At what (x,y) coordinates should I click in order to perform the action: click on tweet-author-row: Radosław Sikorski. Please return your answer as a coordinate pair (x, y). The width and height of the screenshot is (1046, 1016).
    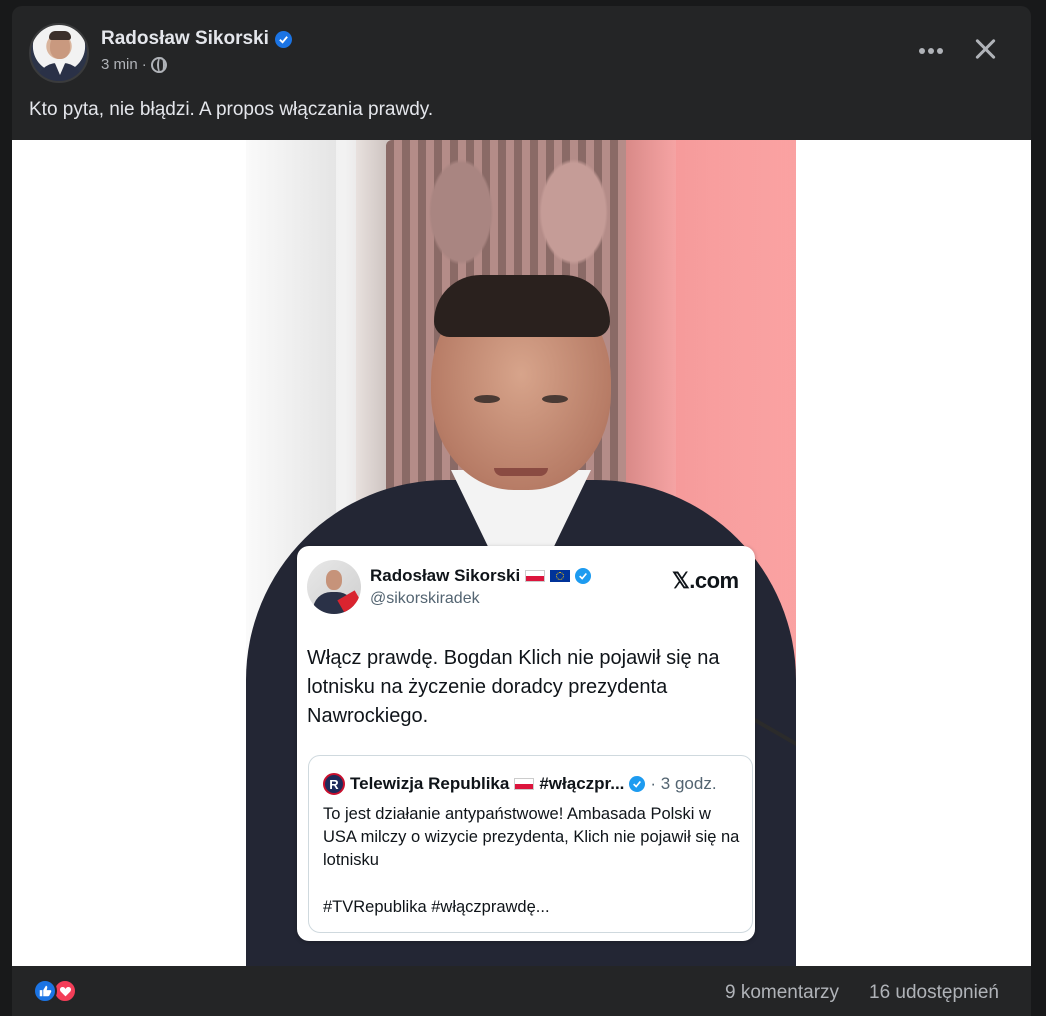
    Looking at the image, I should click on (481, 576).